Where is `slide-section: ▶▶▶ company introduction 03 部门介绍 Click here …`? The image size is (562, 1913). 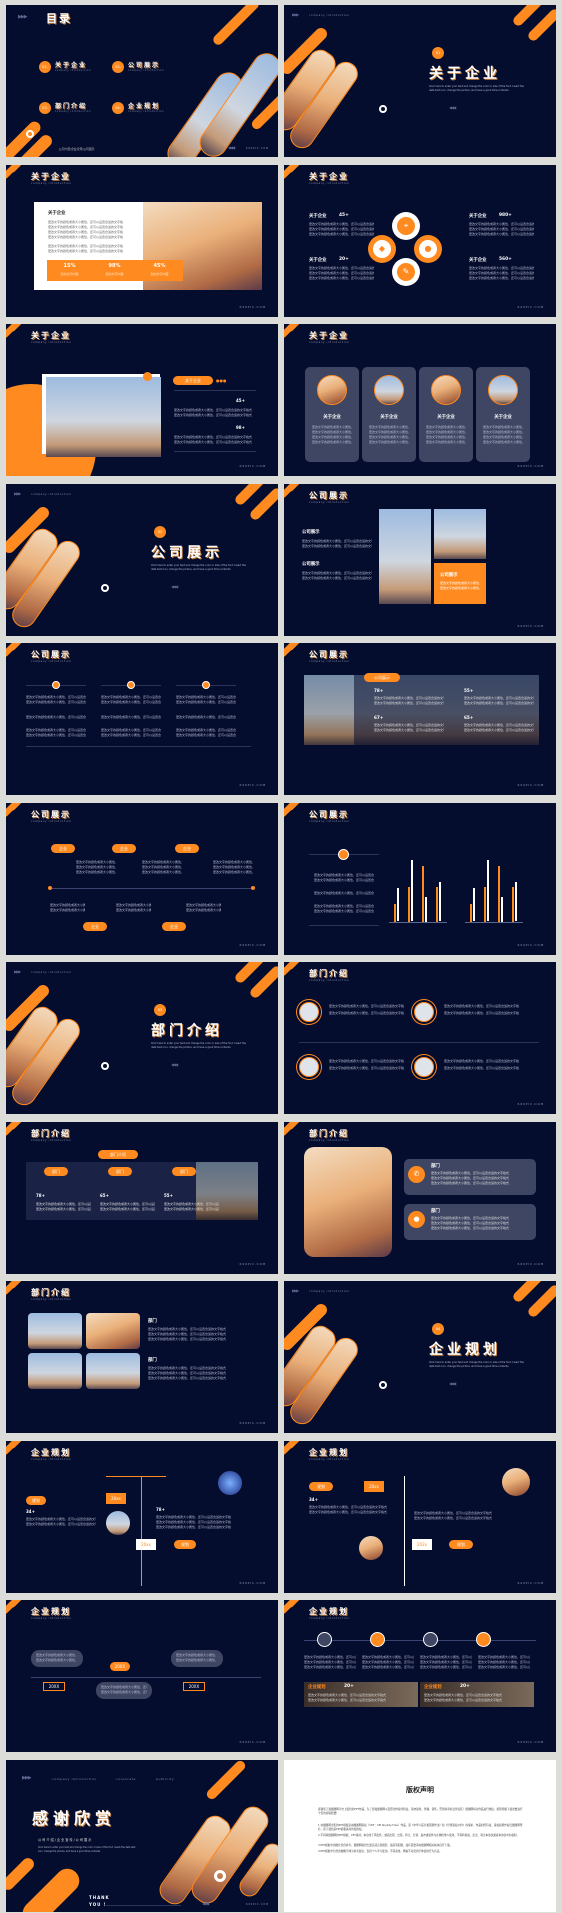
slide-section: ▶▶▶ company introduction 03 部门介绍 Click here … is located at coordinates (142, 1038).